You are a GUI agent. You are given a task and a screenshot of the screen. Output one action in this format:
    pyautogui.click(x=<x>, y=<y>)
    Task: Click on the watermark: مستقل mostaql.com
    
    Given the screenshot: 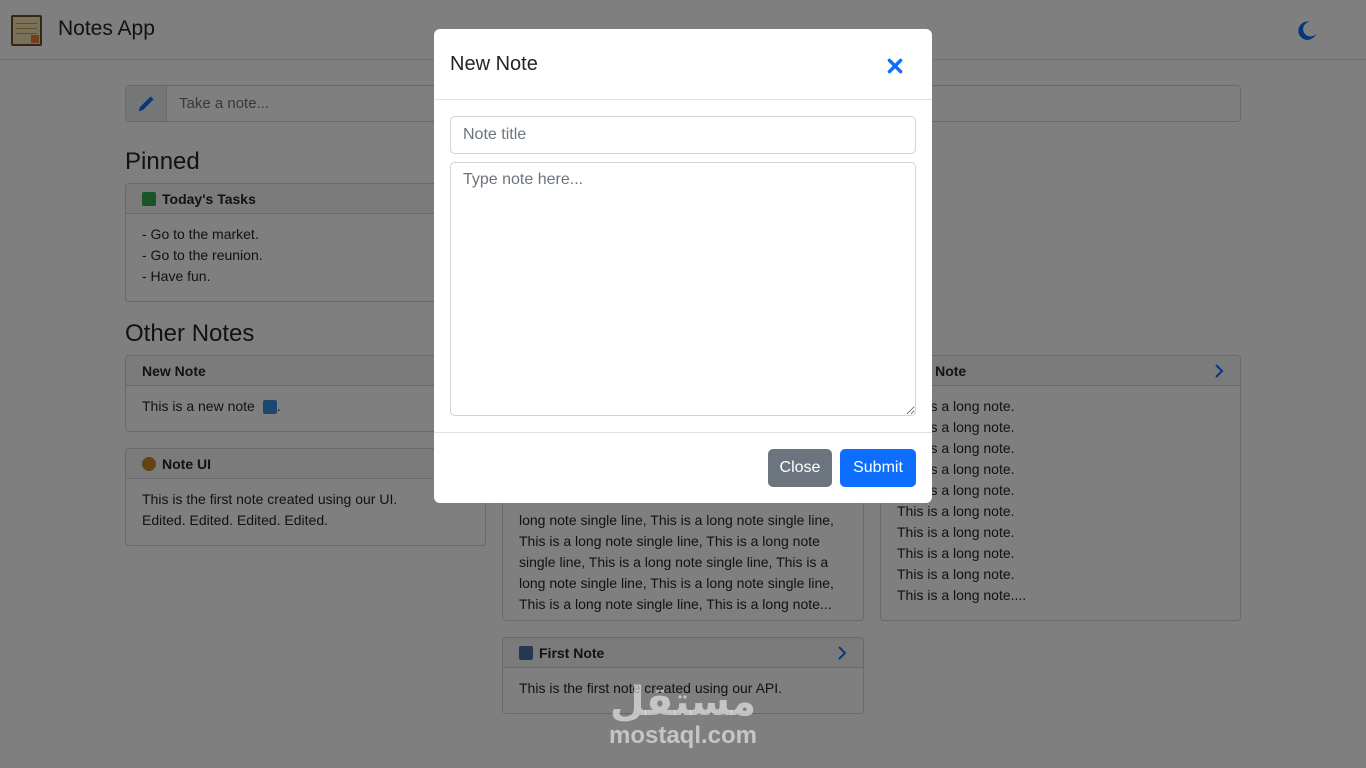 What is the action you would take?
    pyautogui.click(x=683, y=716)
    